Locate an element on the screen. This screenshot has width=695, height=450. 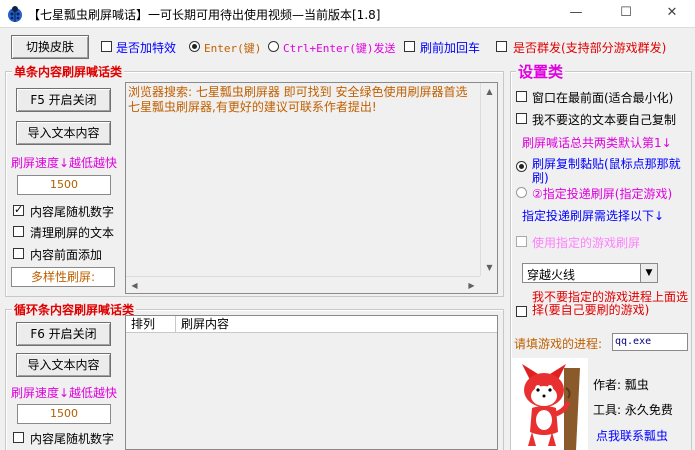
scroll-left-icon: ◀ is located at coordinates (134, 285).